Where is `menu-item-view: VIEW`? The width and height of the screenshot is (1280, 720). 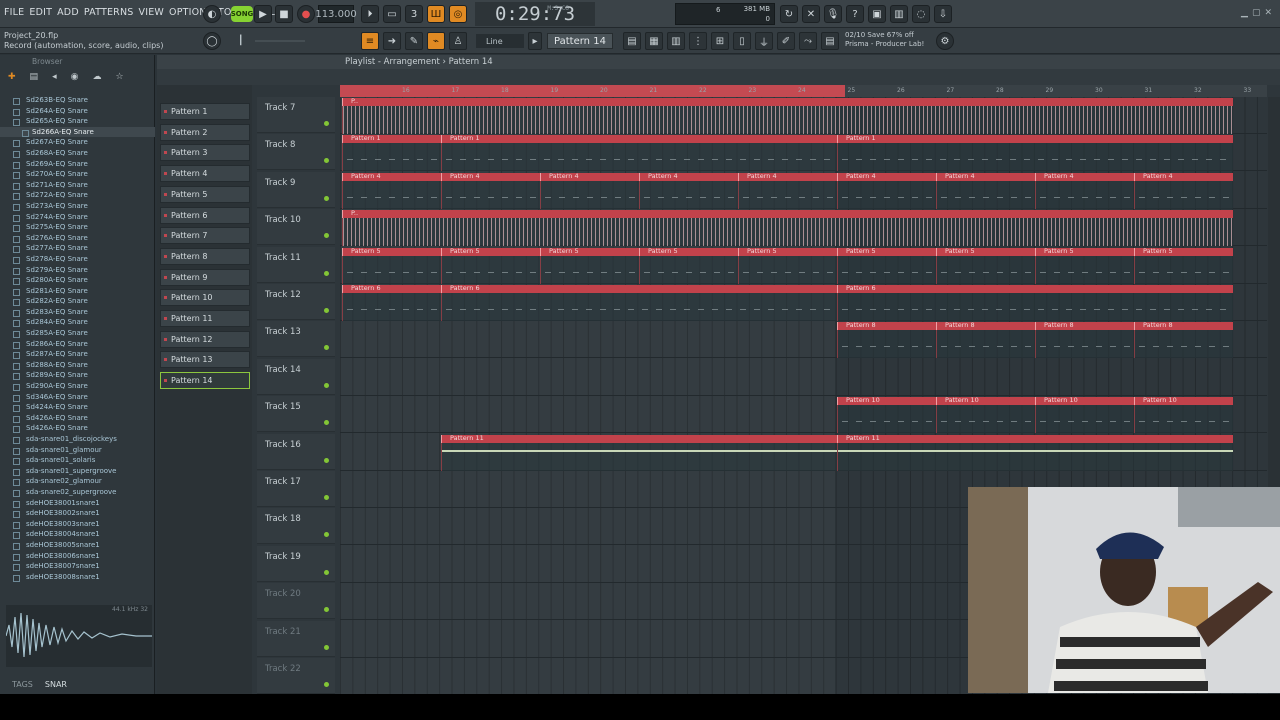
menu-item-view: VIEW is located at coordinates (152, 12).